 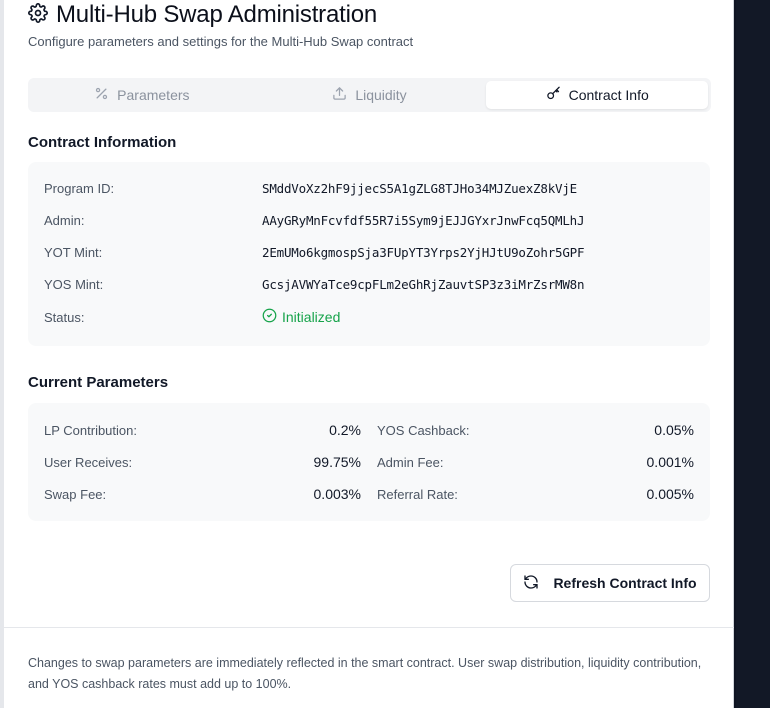 What do you see at coordinates (79, 188) in the screenshot?
I see `info-label: Program ID:` at bounding box center [79, 188].